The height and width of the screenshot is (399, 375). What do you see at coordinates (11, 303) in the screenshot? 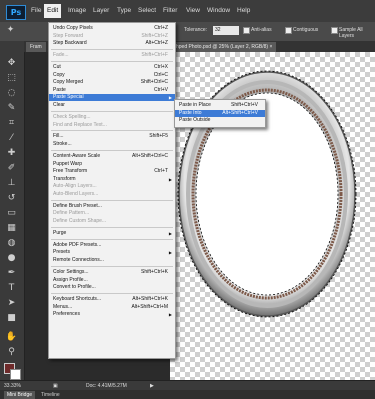
I see `path-select-icon: ➤` at bounding box center [11, 303].